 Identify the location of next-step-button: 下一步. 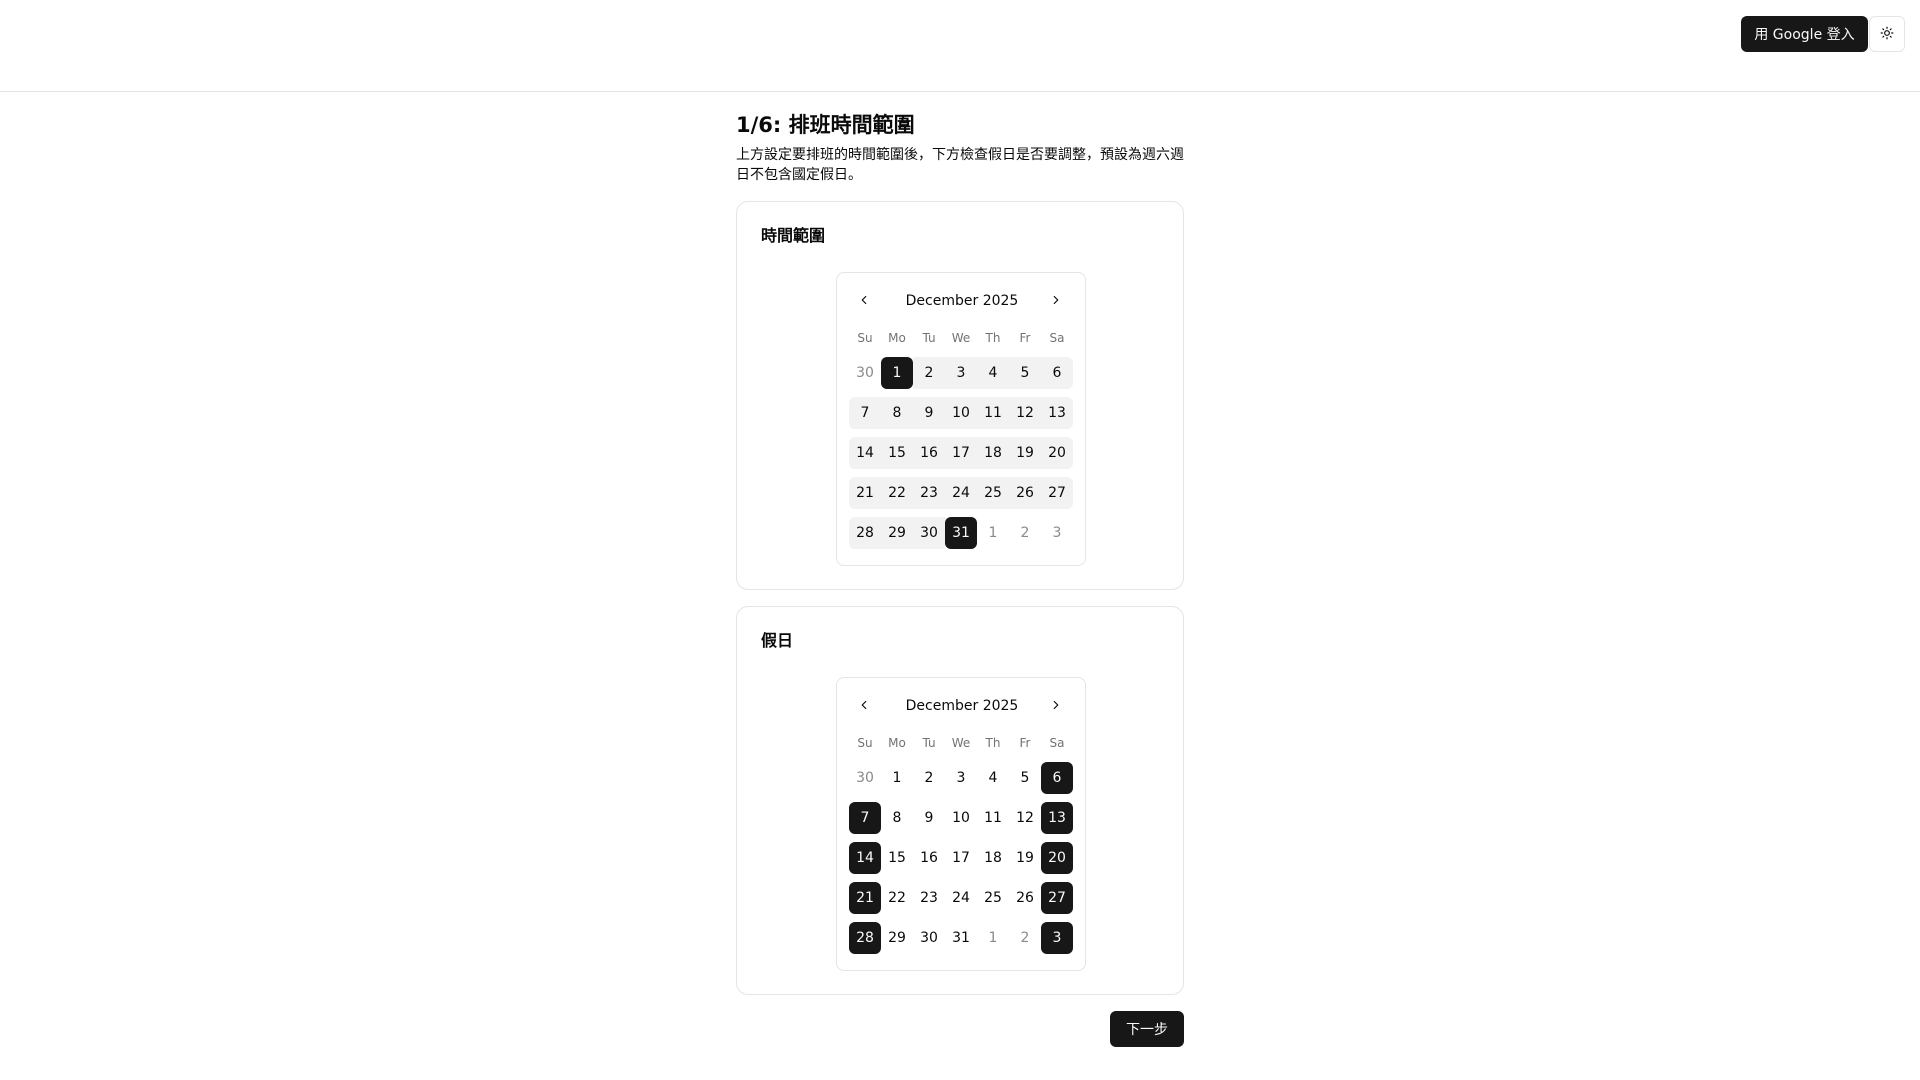
(1147, 1029).